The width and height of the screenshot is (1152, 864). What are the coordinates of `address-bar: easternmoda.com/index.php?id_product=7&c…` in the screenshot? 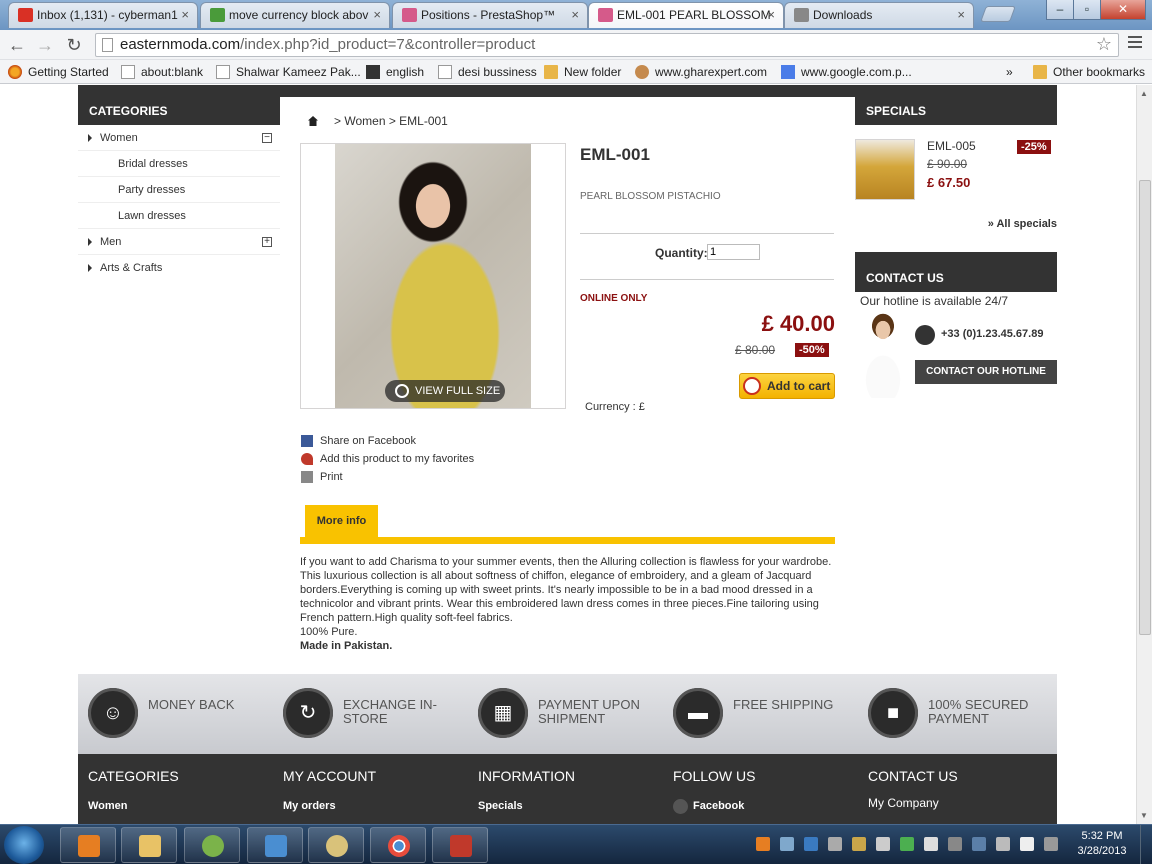 It's located at (607, 45).